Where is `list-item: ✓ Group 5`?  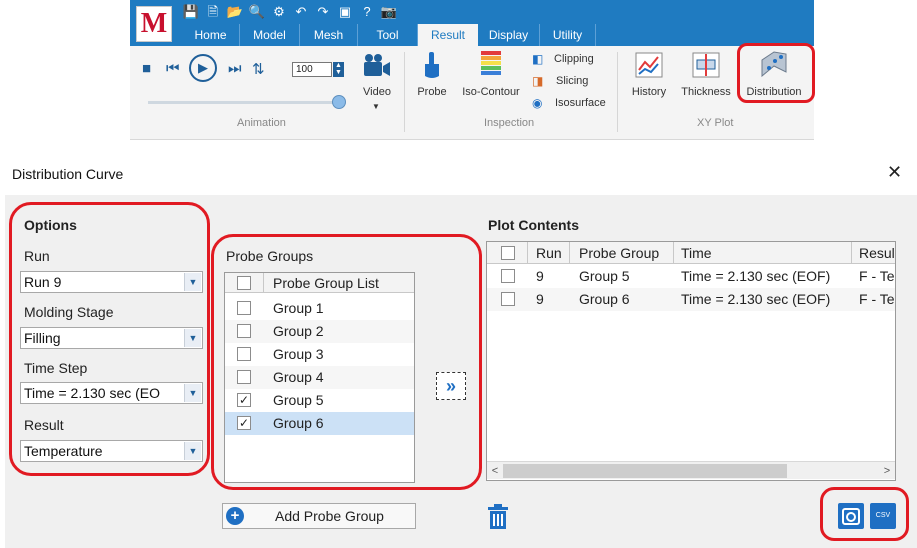 list-item: ✓ Group 5 is located at coordinates (319, 400).